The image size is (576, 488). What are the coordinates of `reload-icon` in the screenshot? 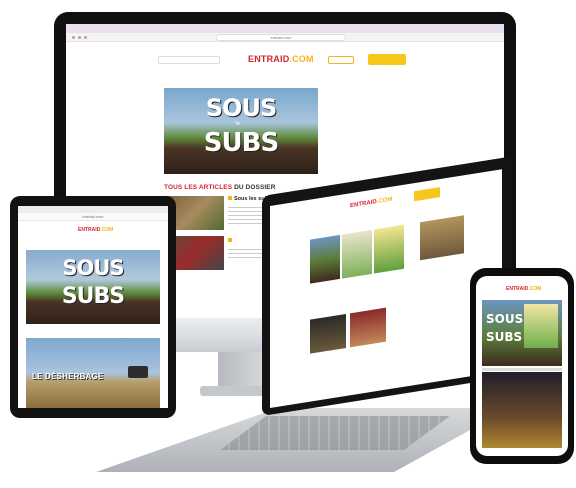 It's located at (85, 37).